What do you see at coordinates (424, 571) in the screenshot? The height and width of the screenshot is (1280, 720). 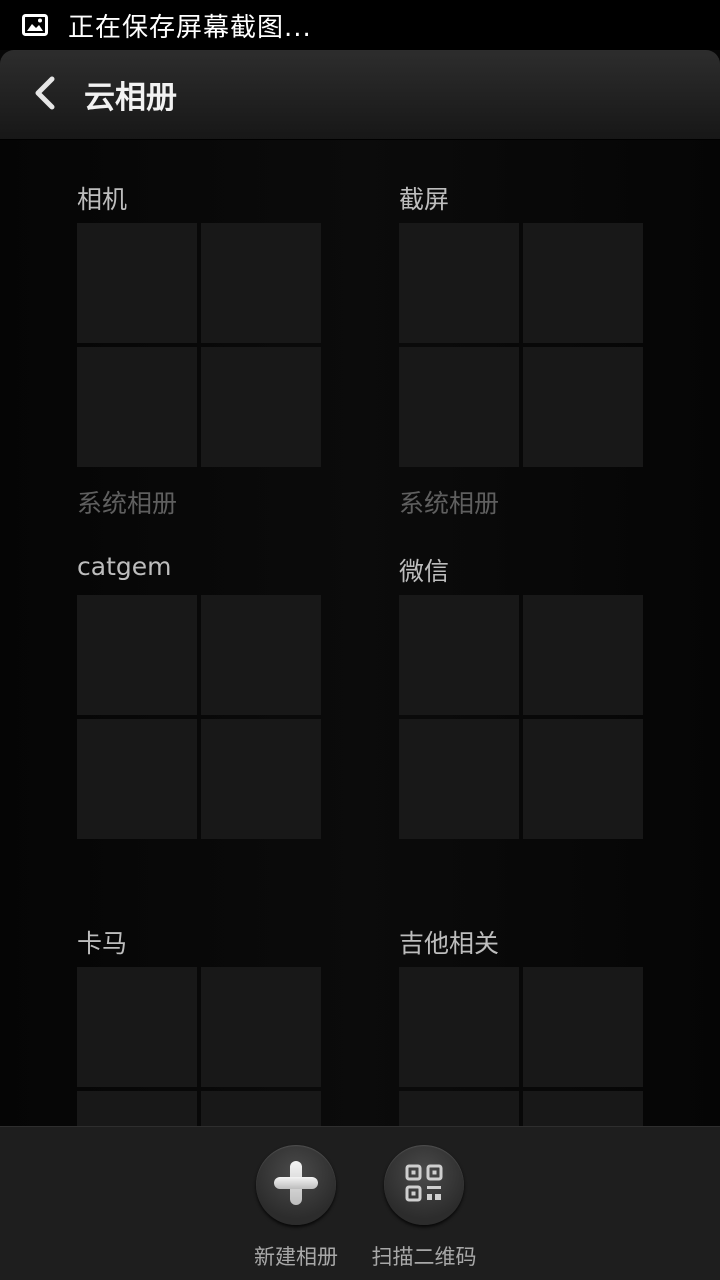 I see `album-title: 微信` at bounding box center [424, 571].